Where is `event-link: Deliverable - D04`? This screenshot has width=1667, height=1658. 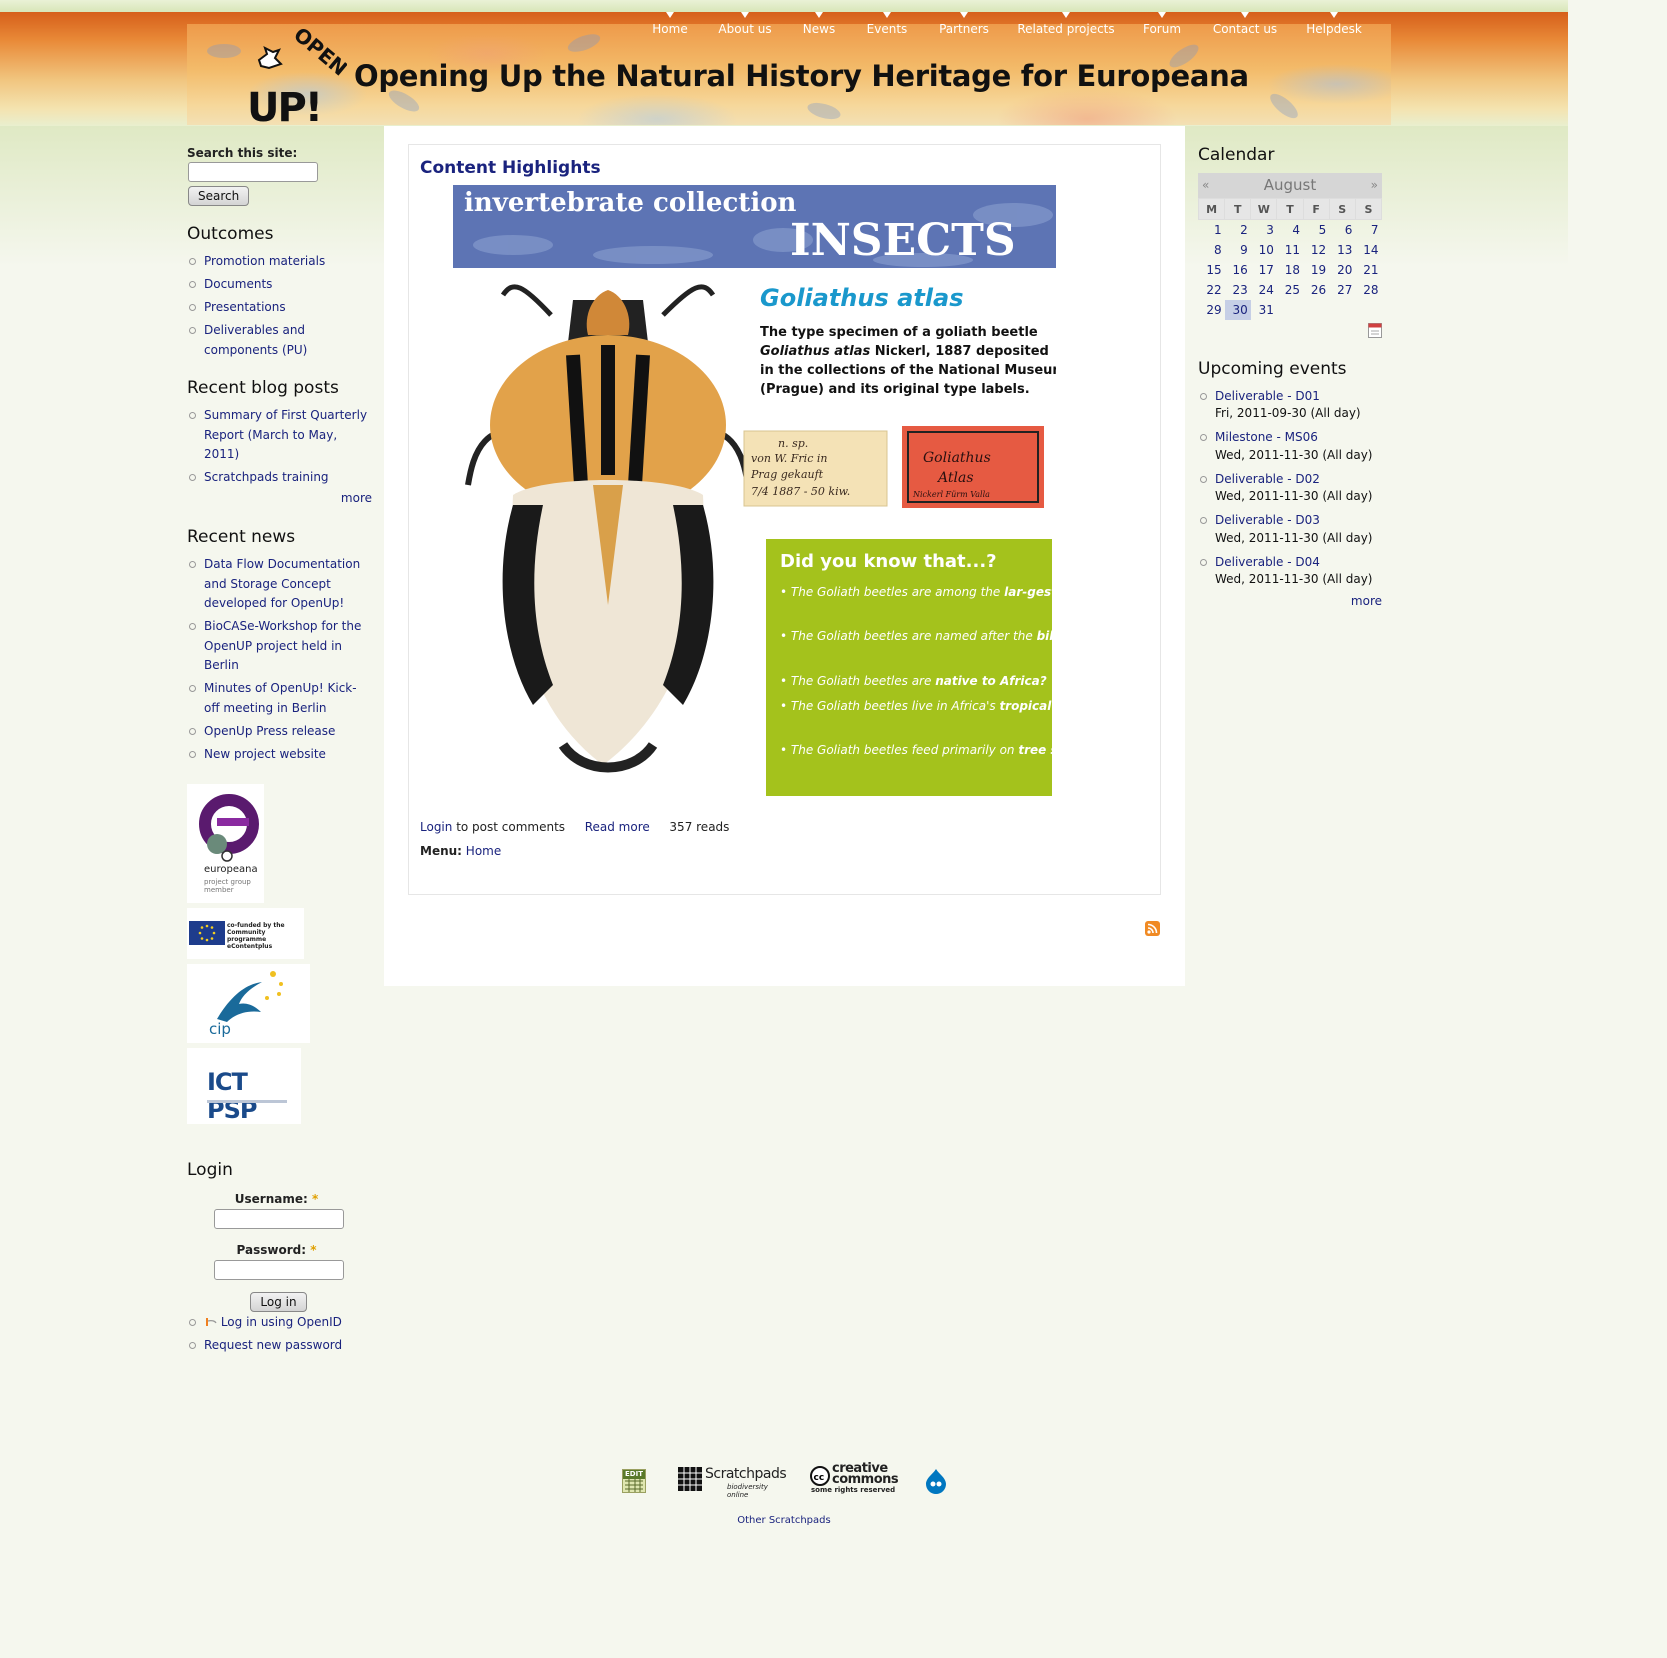
event-link: Deliverable - D04 is located at coordinates (1267, 562).